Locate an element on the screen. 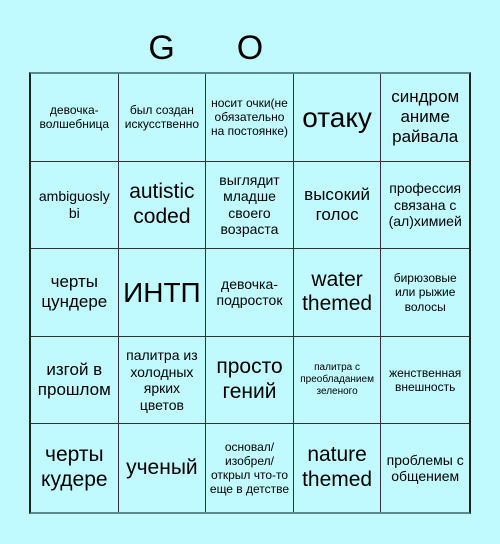  bingo-cell-text: ученый is located at coordinates (162, 467).